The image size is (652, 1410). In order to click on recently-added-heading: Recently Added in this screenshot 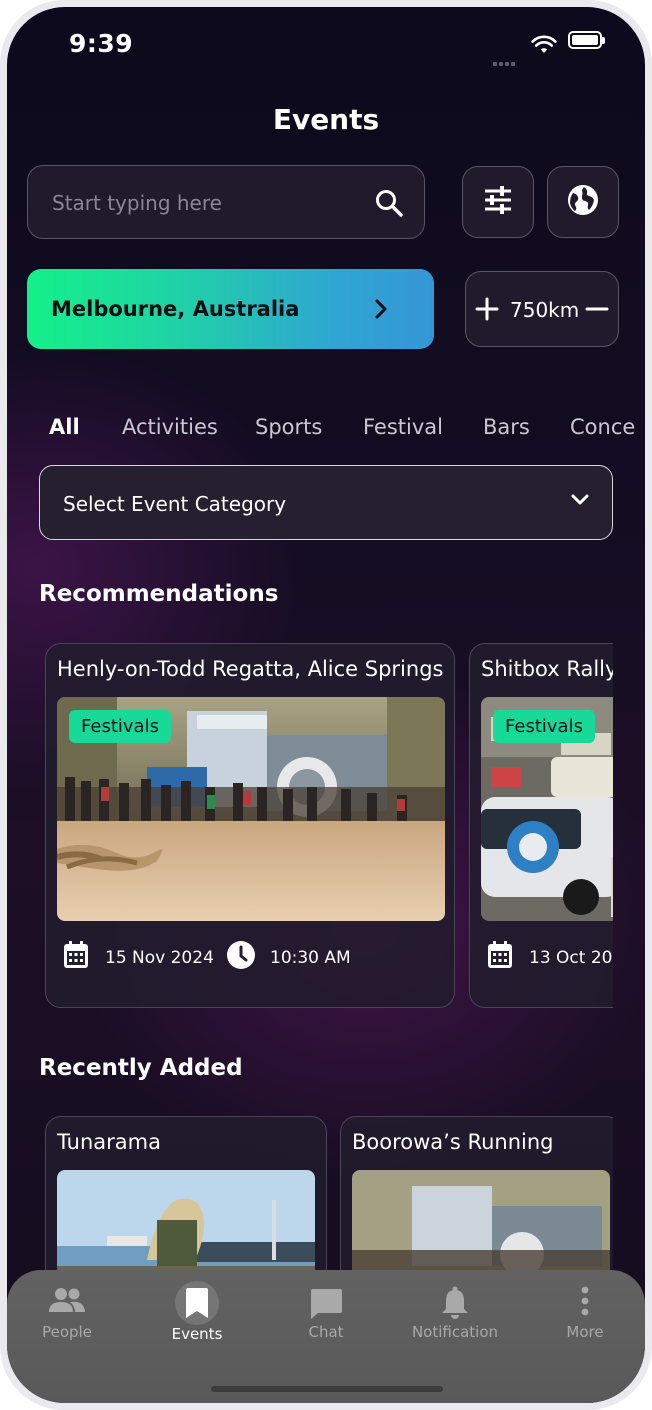, I will do `click(141, 1068)`.